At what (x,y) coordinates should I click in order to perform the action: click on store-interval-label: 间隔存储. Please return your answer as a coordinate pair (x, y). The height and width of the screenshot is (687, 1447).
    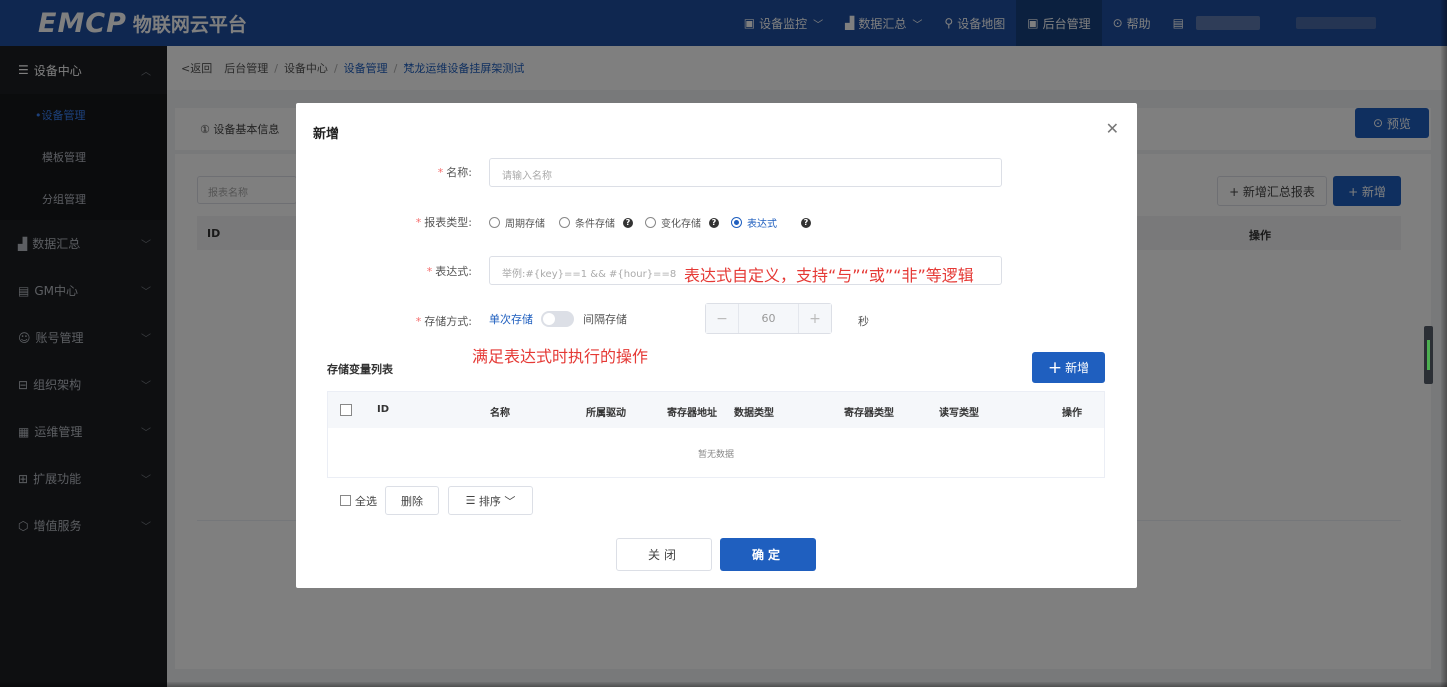
    Looking at the image, I should click on (605, 319).